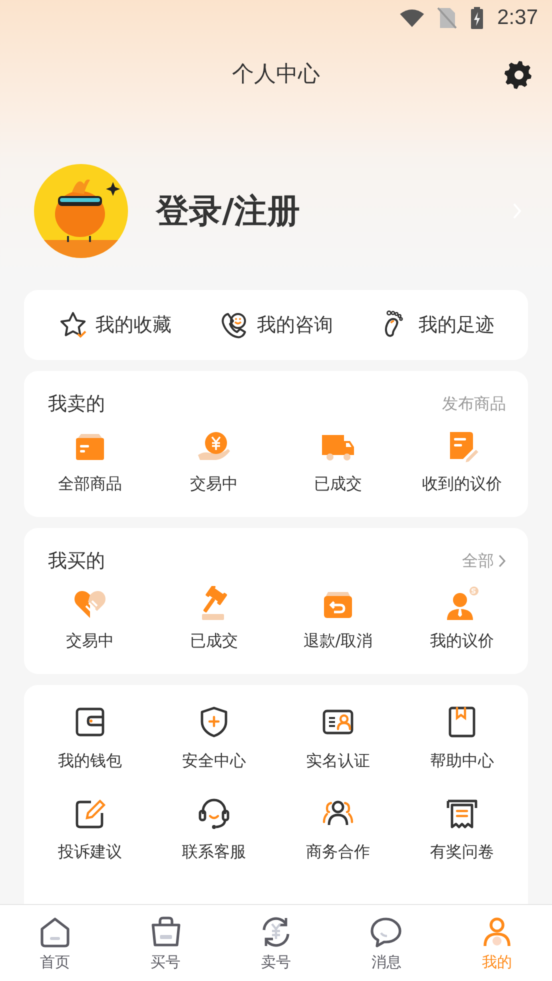 Image resolution: width=552 pixels, height=981 pixels. What do you see at coordinates (437, 325) in the screenshot?
I see `quick-link: 我的足迹` at bounding box center [437, 325].